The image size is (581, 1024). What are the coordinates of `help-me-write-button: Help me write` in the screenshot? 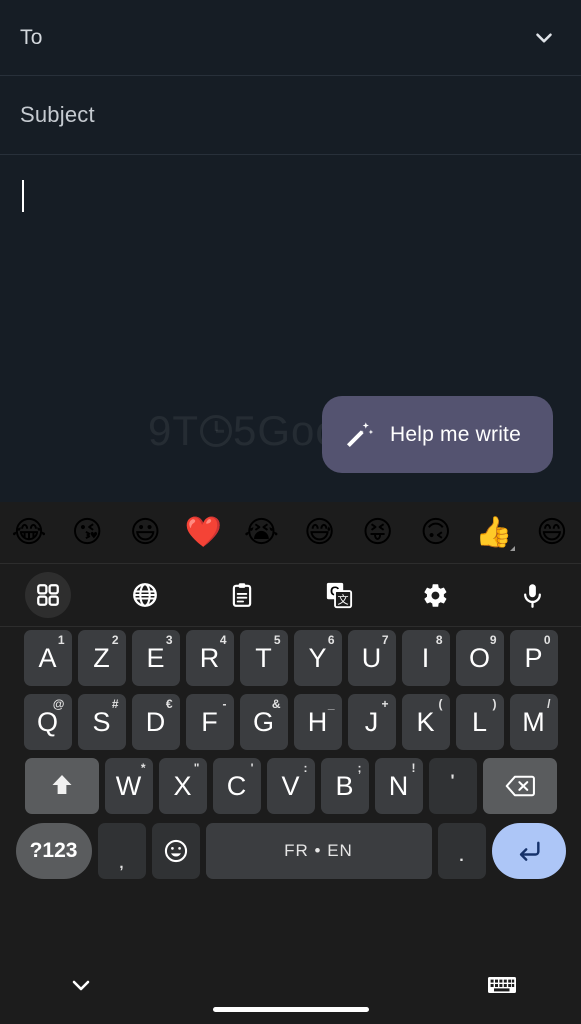 It's located at (437, 434).